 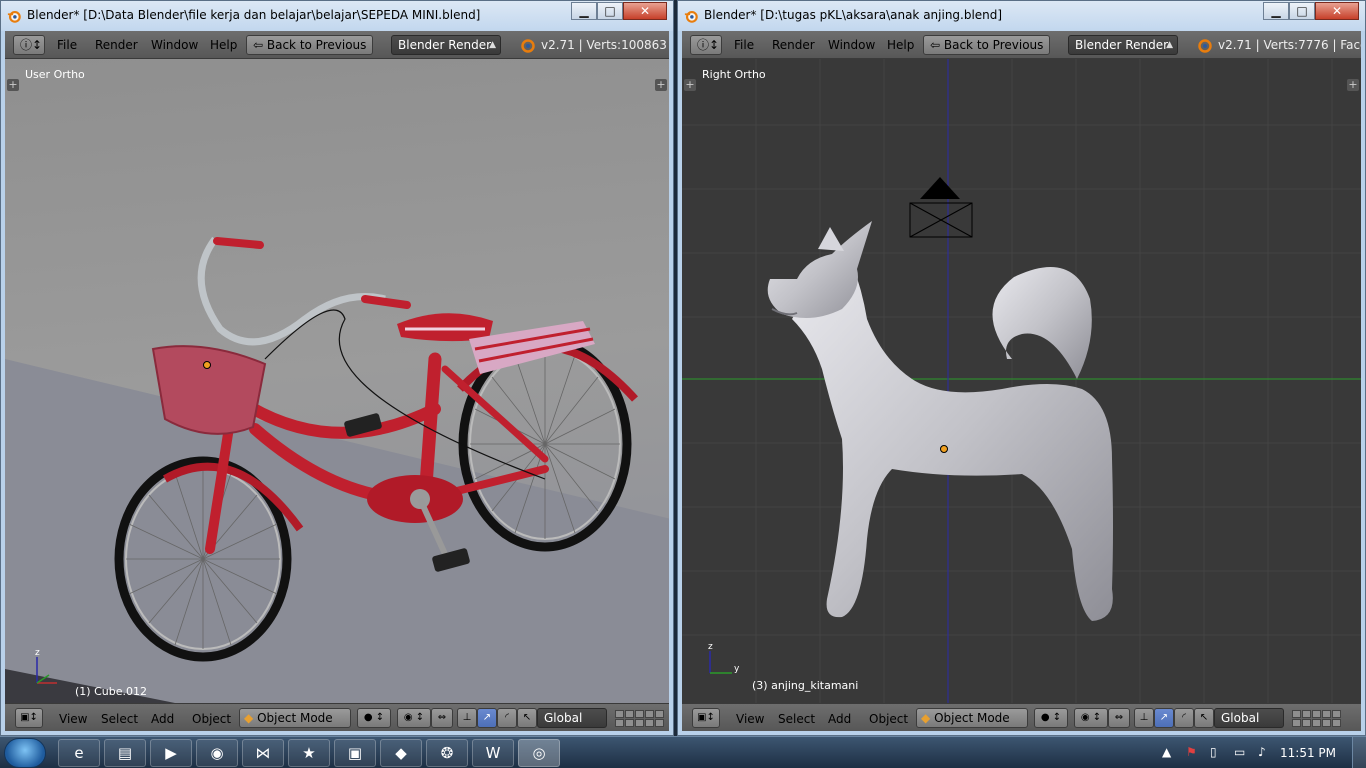 What do you see at coordinates (1191, 752) in the screenshot?
I see `action-center-flag-icon: ⚑` at bounding box center [1191, 752].